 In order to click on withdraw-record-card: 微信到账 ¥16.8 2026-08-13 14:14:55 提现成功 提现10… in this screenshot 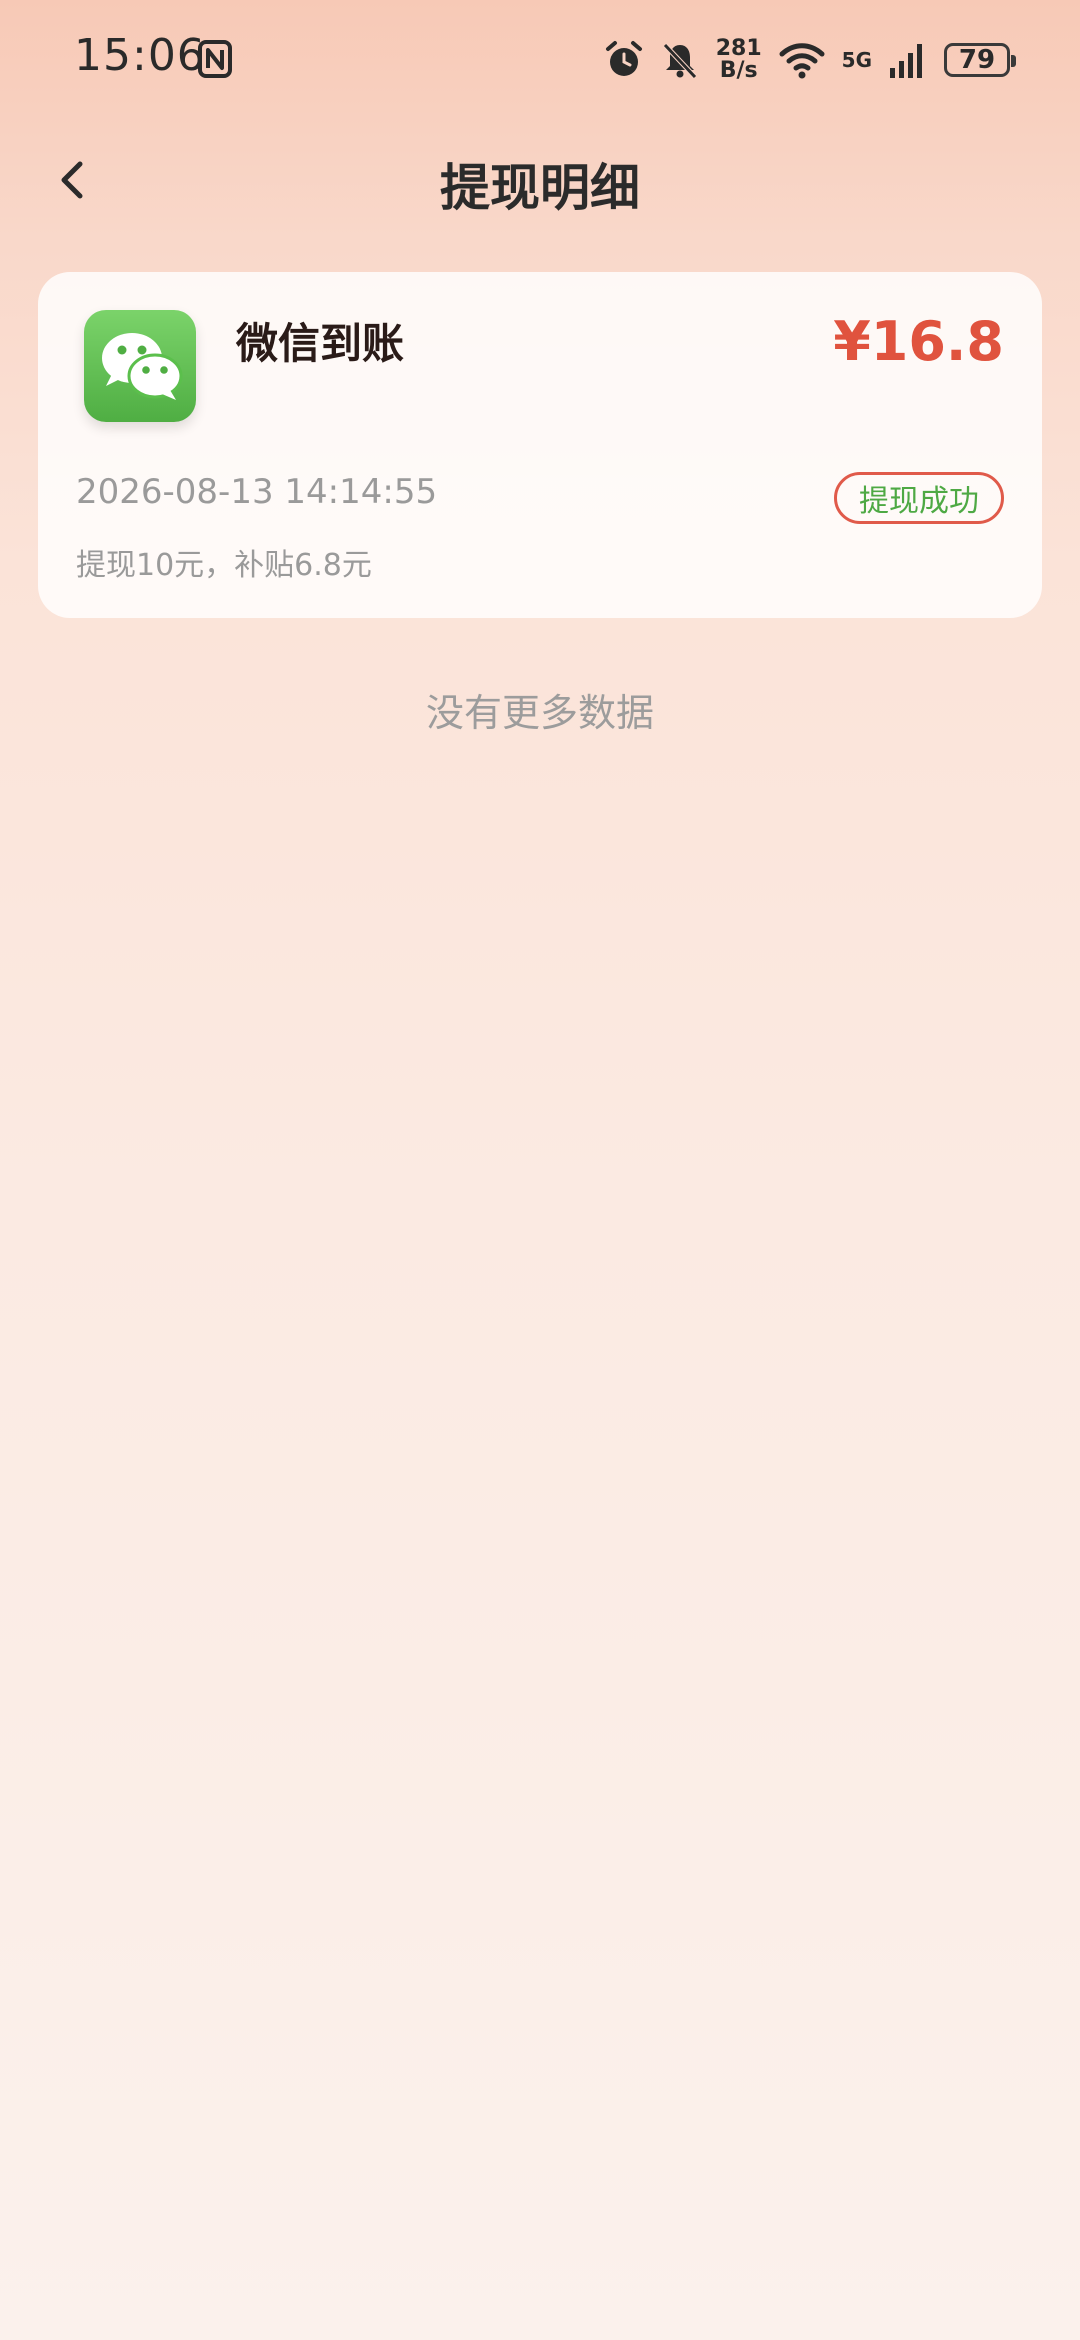, I will do `click(540, 445)`.